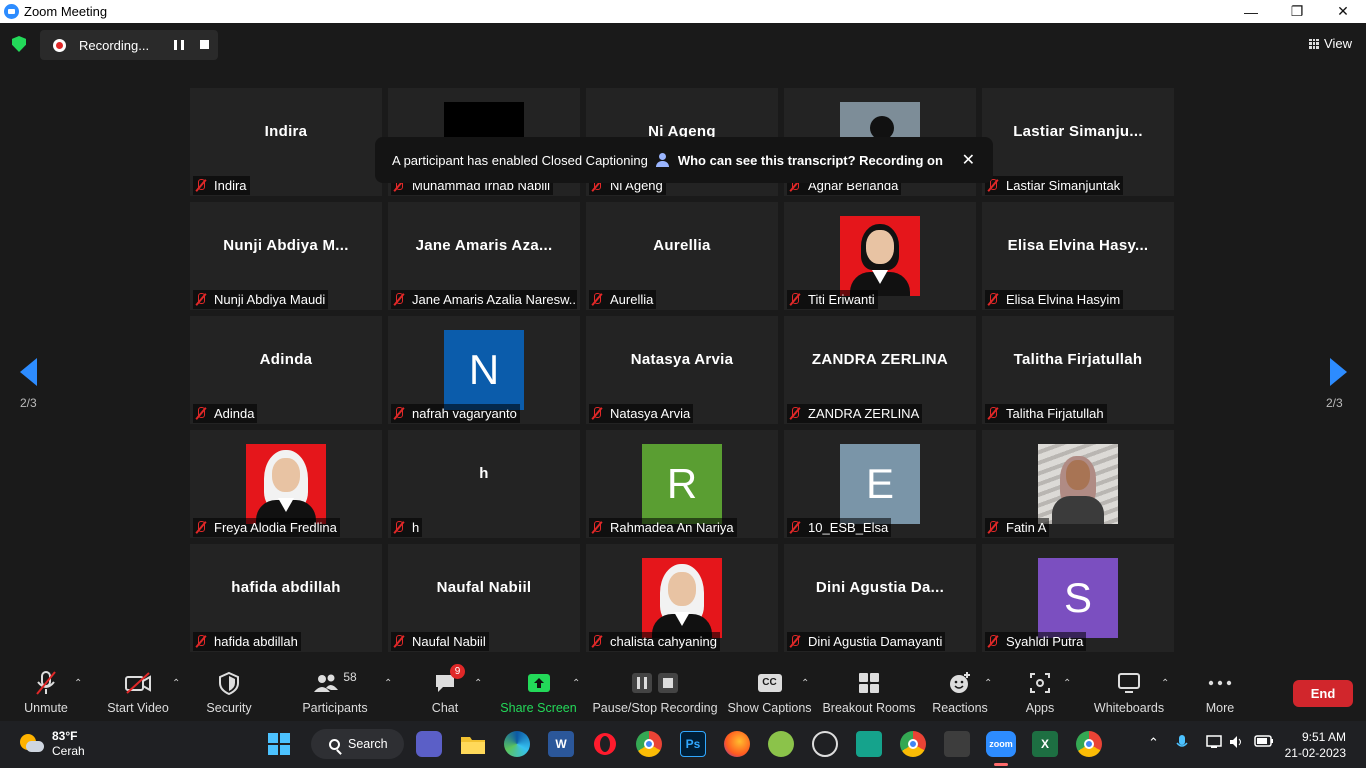 Image resolution: width=1366 pixels, height=768 pixels. I want to click on breakout-rooms-button: Breakout Rooms, so click(869, 690).